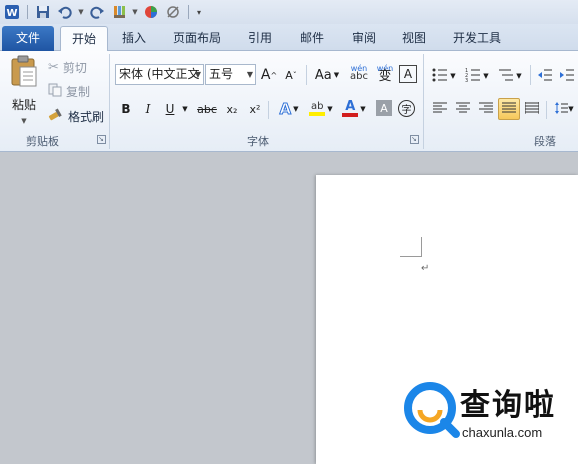 The width and height of the screenshot is (578, 464). What do you see at coordinates (425, 268) in the screenshot?
I see `paragraph-mark: ↵` at bounding box center [425, 268].